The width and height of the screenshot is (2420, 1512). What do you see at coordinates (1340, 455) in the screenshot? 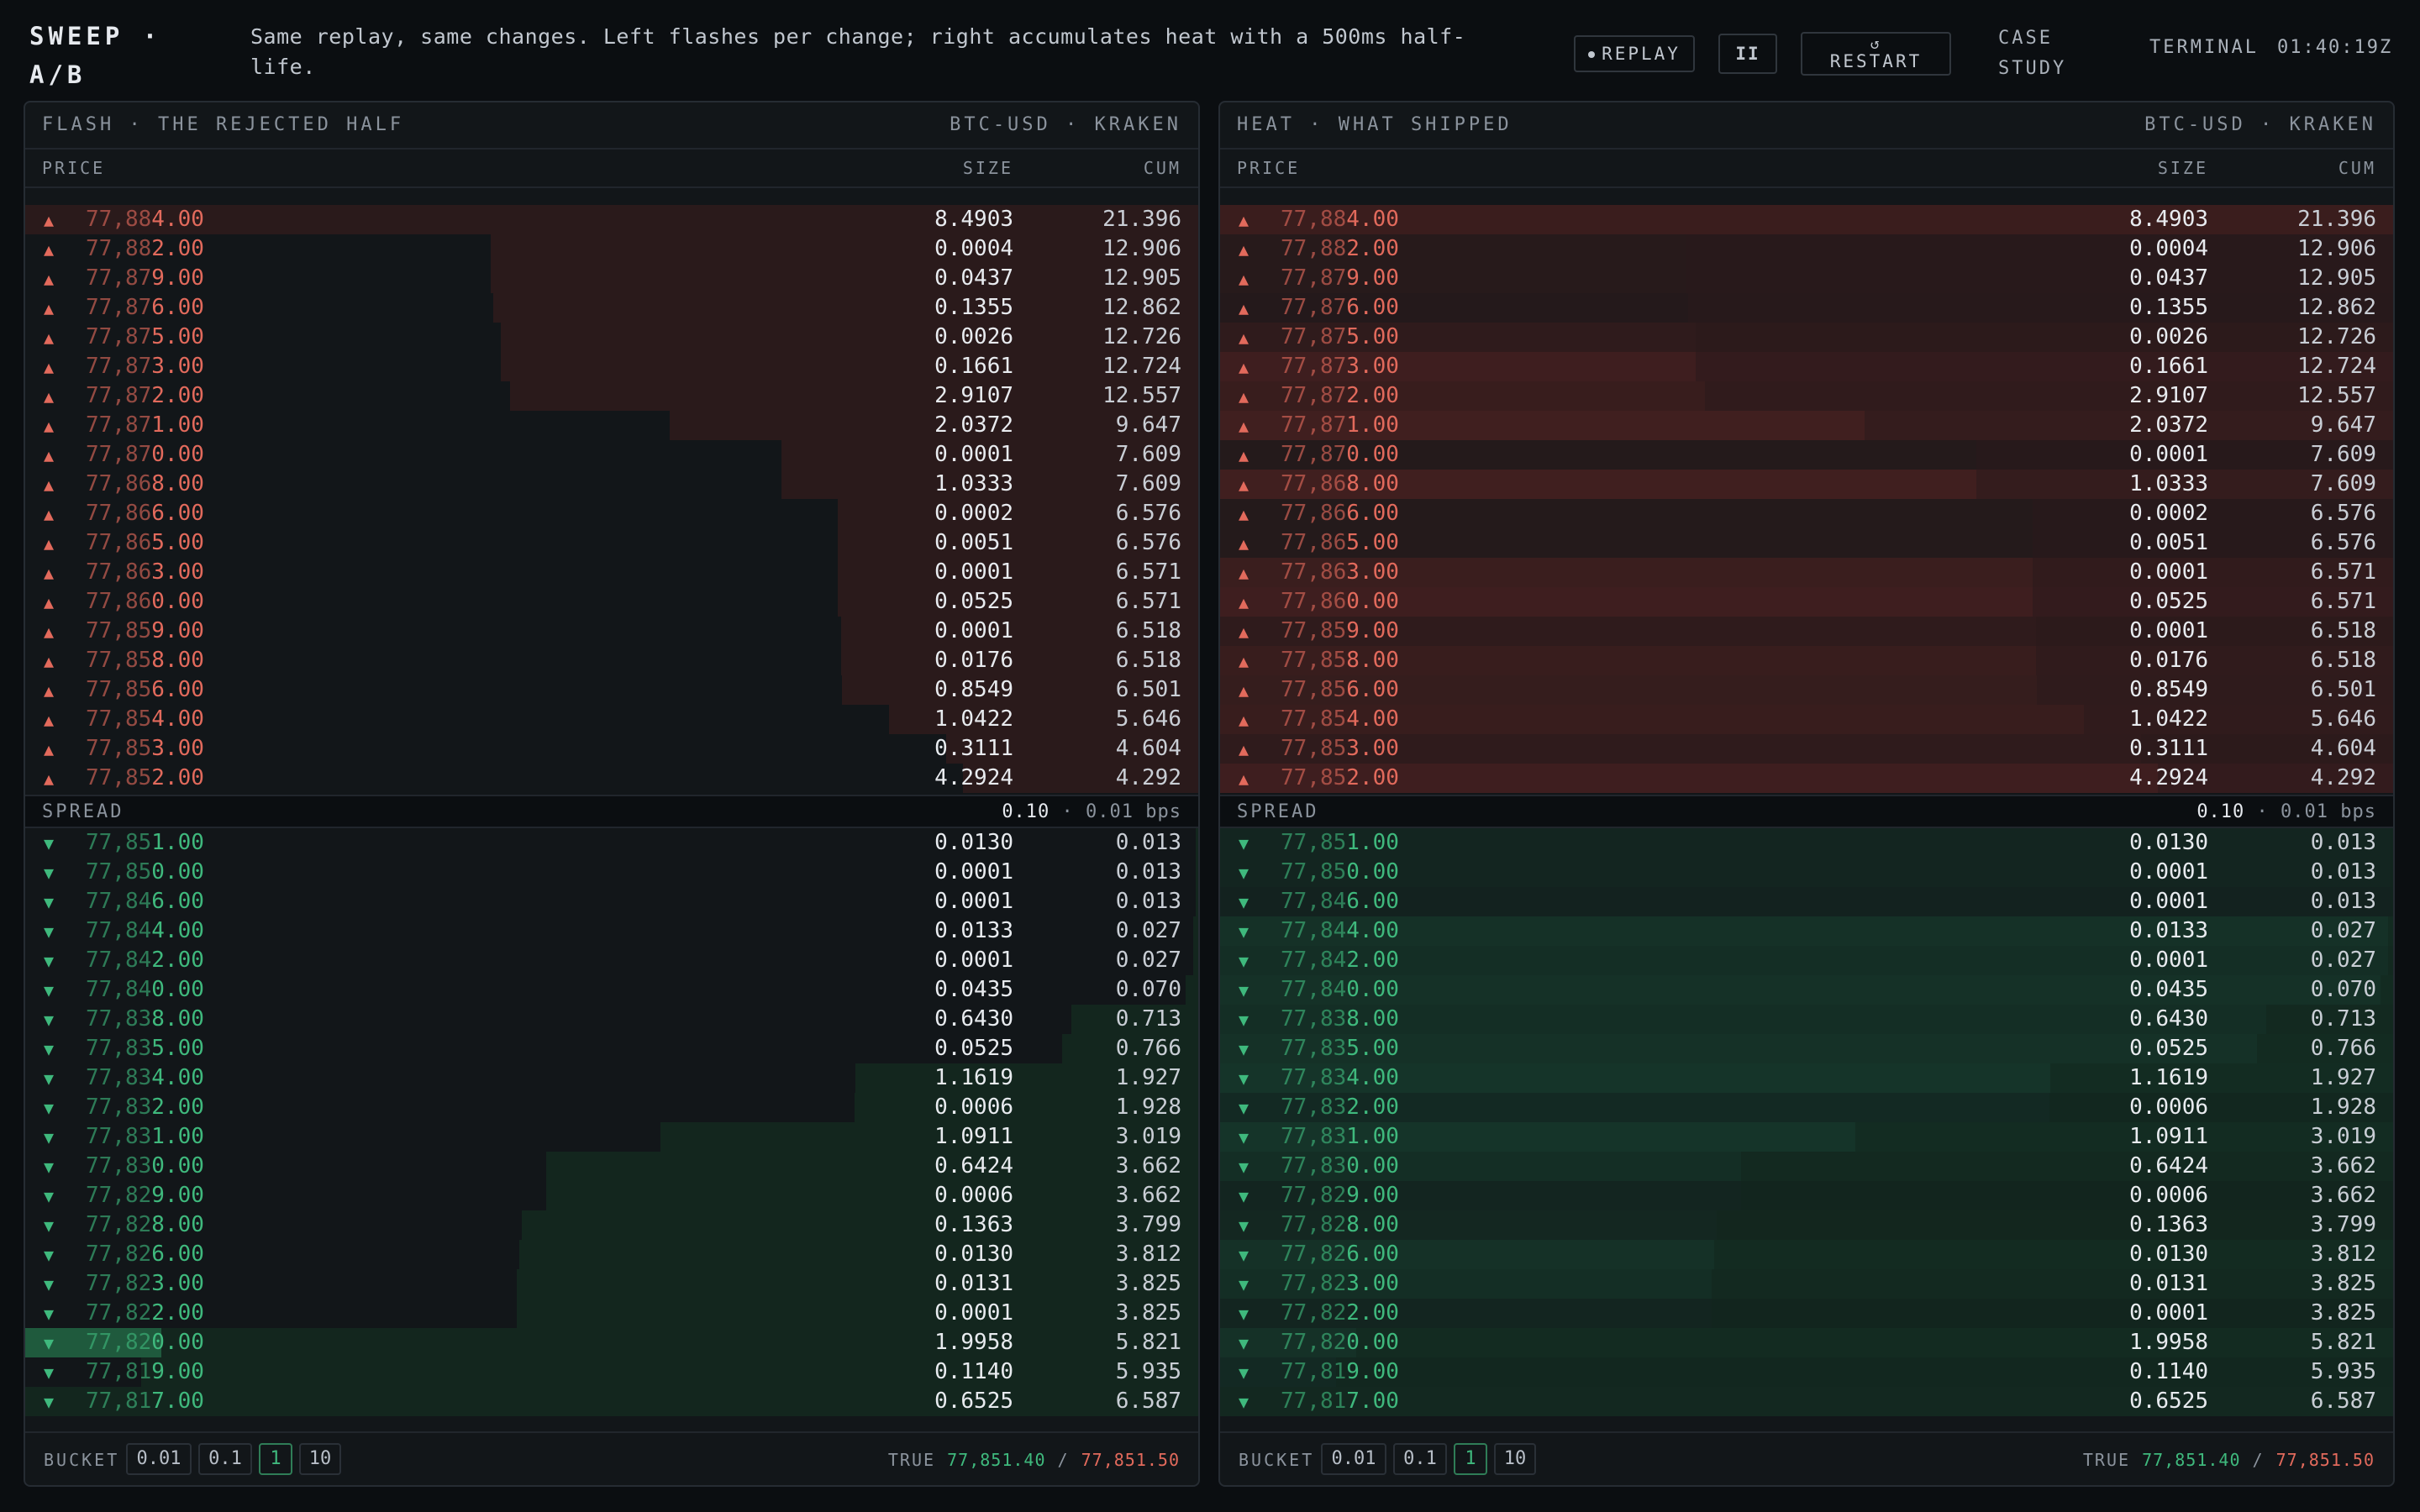
I see `price: 77,870.00` at bounding box center [1340, 455].